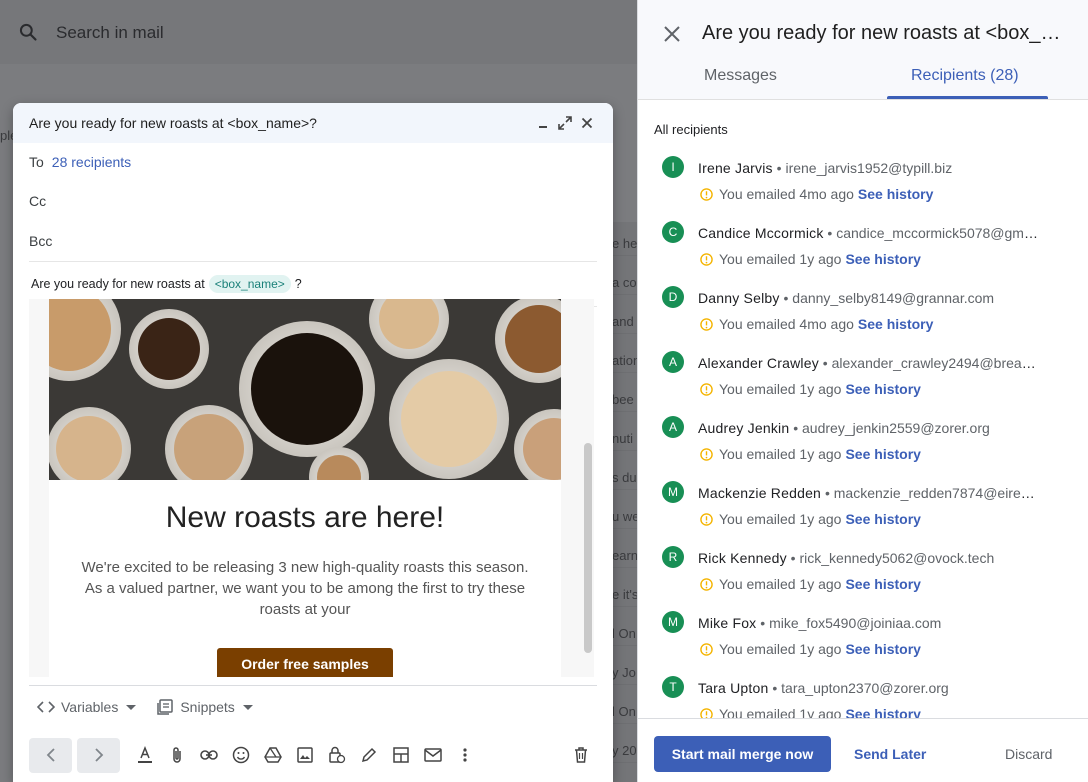  I want to click on coffee-image-illustration, so click(305, 389).